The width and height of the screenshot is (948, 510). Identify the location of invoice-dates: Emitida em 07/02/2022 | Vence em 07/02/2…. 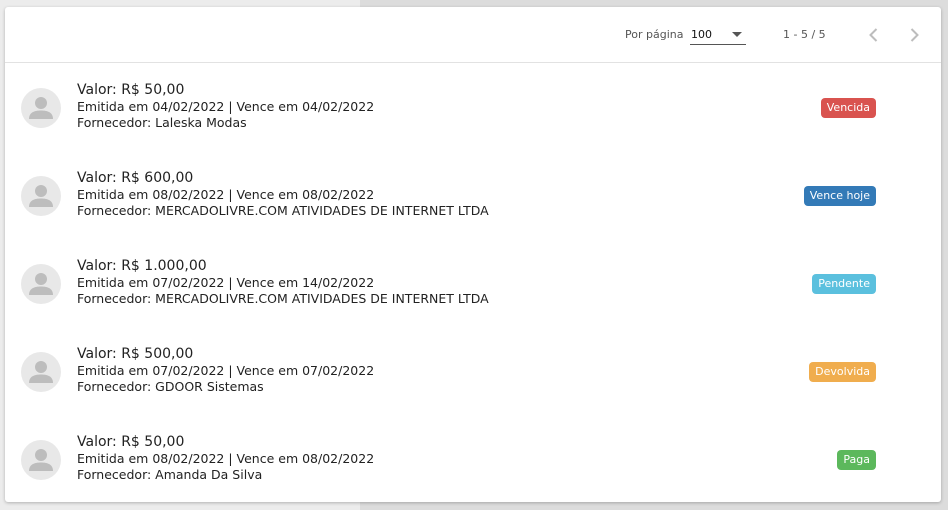
(226, 370).